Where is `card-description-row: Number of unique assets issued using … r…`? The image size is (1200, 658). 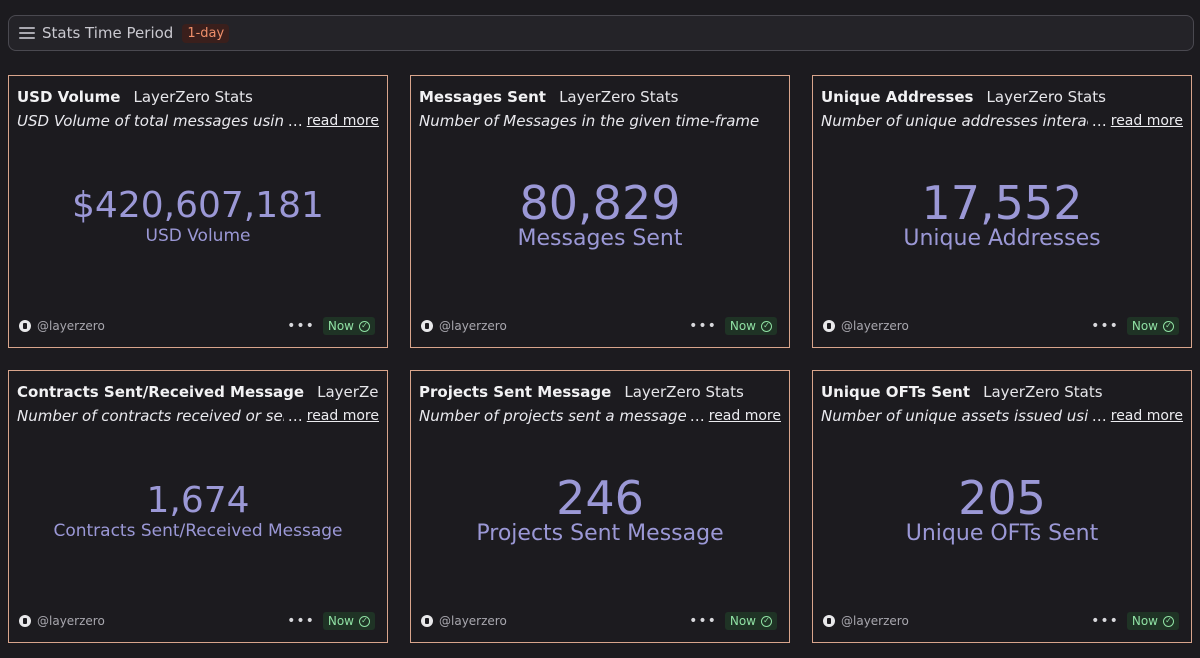 card-description-row: Number of unique assets issued using … r… is located at coordinates (1002, 416).